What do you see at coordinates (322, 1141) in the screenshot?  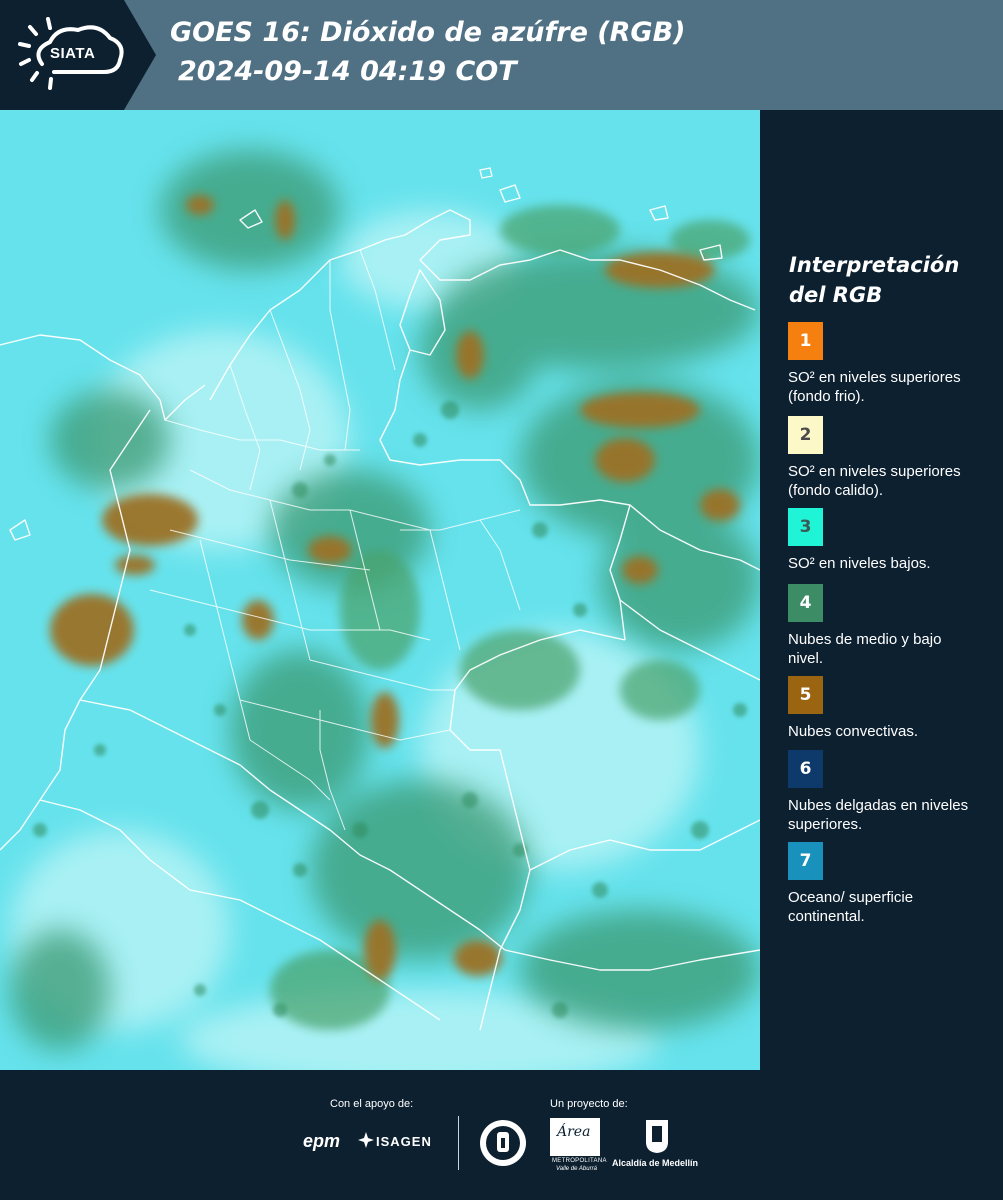 I see `epm-logo: epm` at bounding box center [322, 1141].